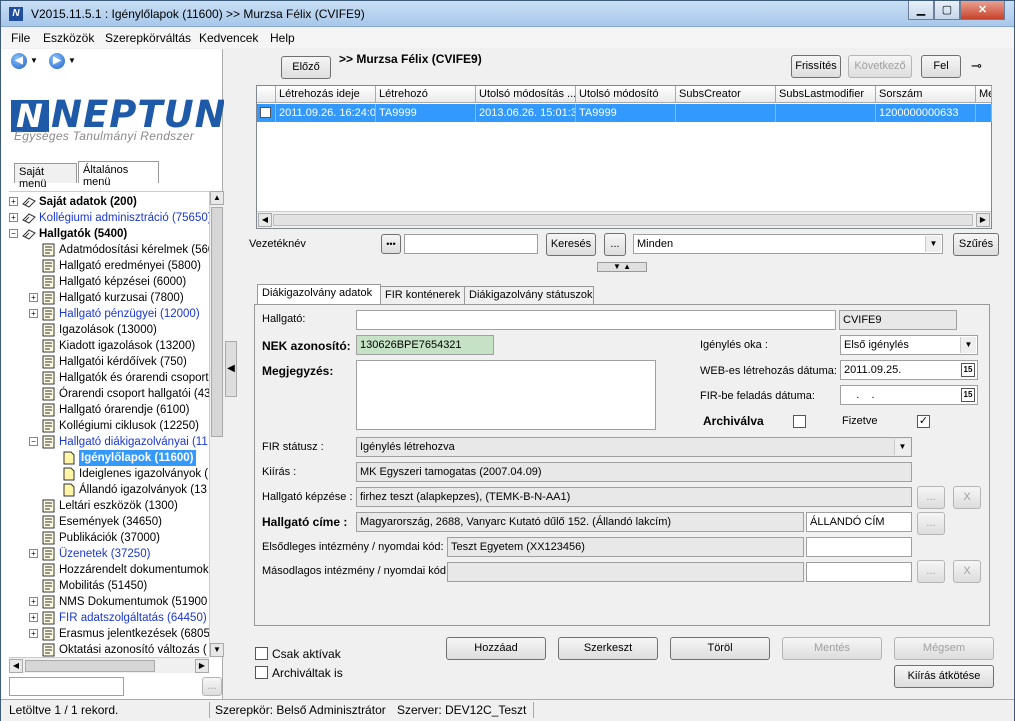 The image size is (1015, 721). I want to click on menu-eszkozok: Eszközök, so click(68, 38).